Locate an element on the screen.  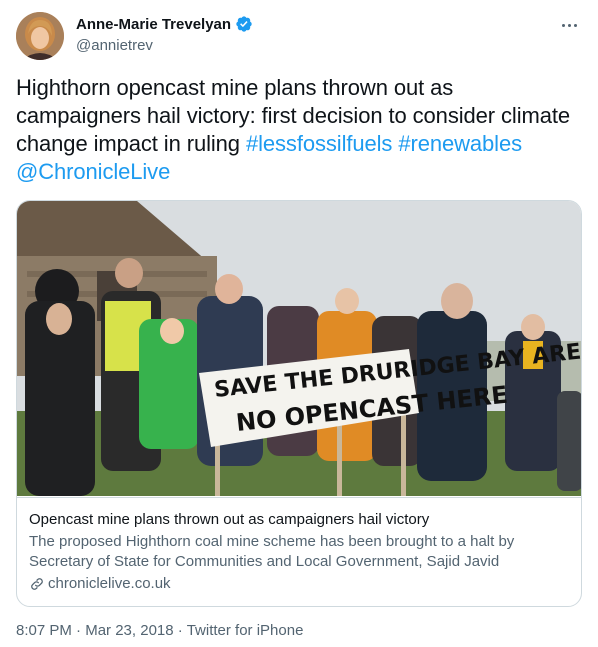
author-handle: @annietrev is located at coordinates (114, 45).